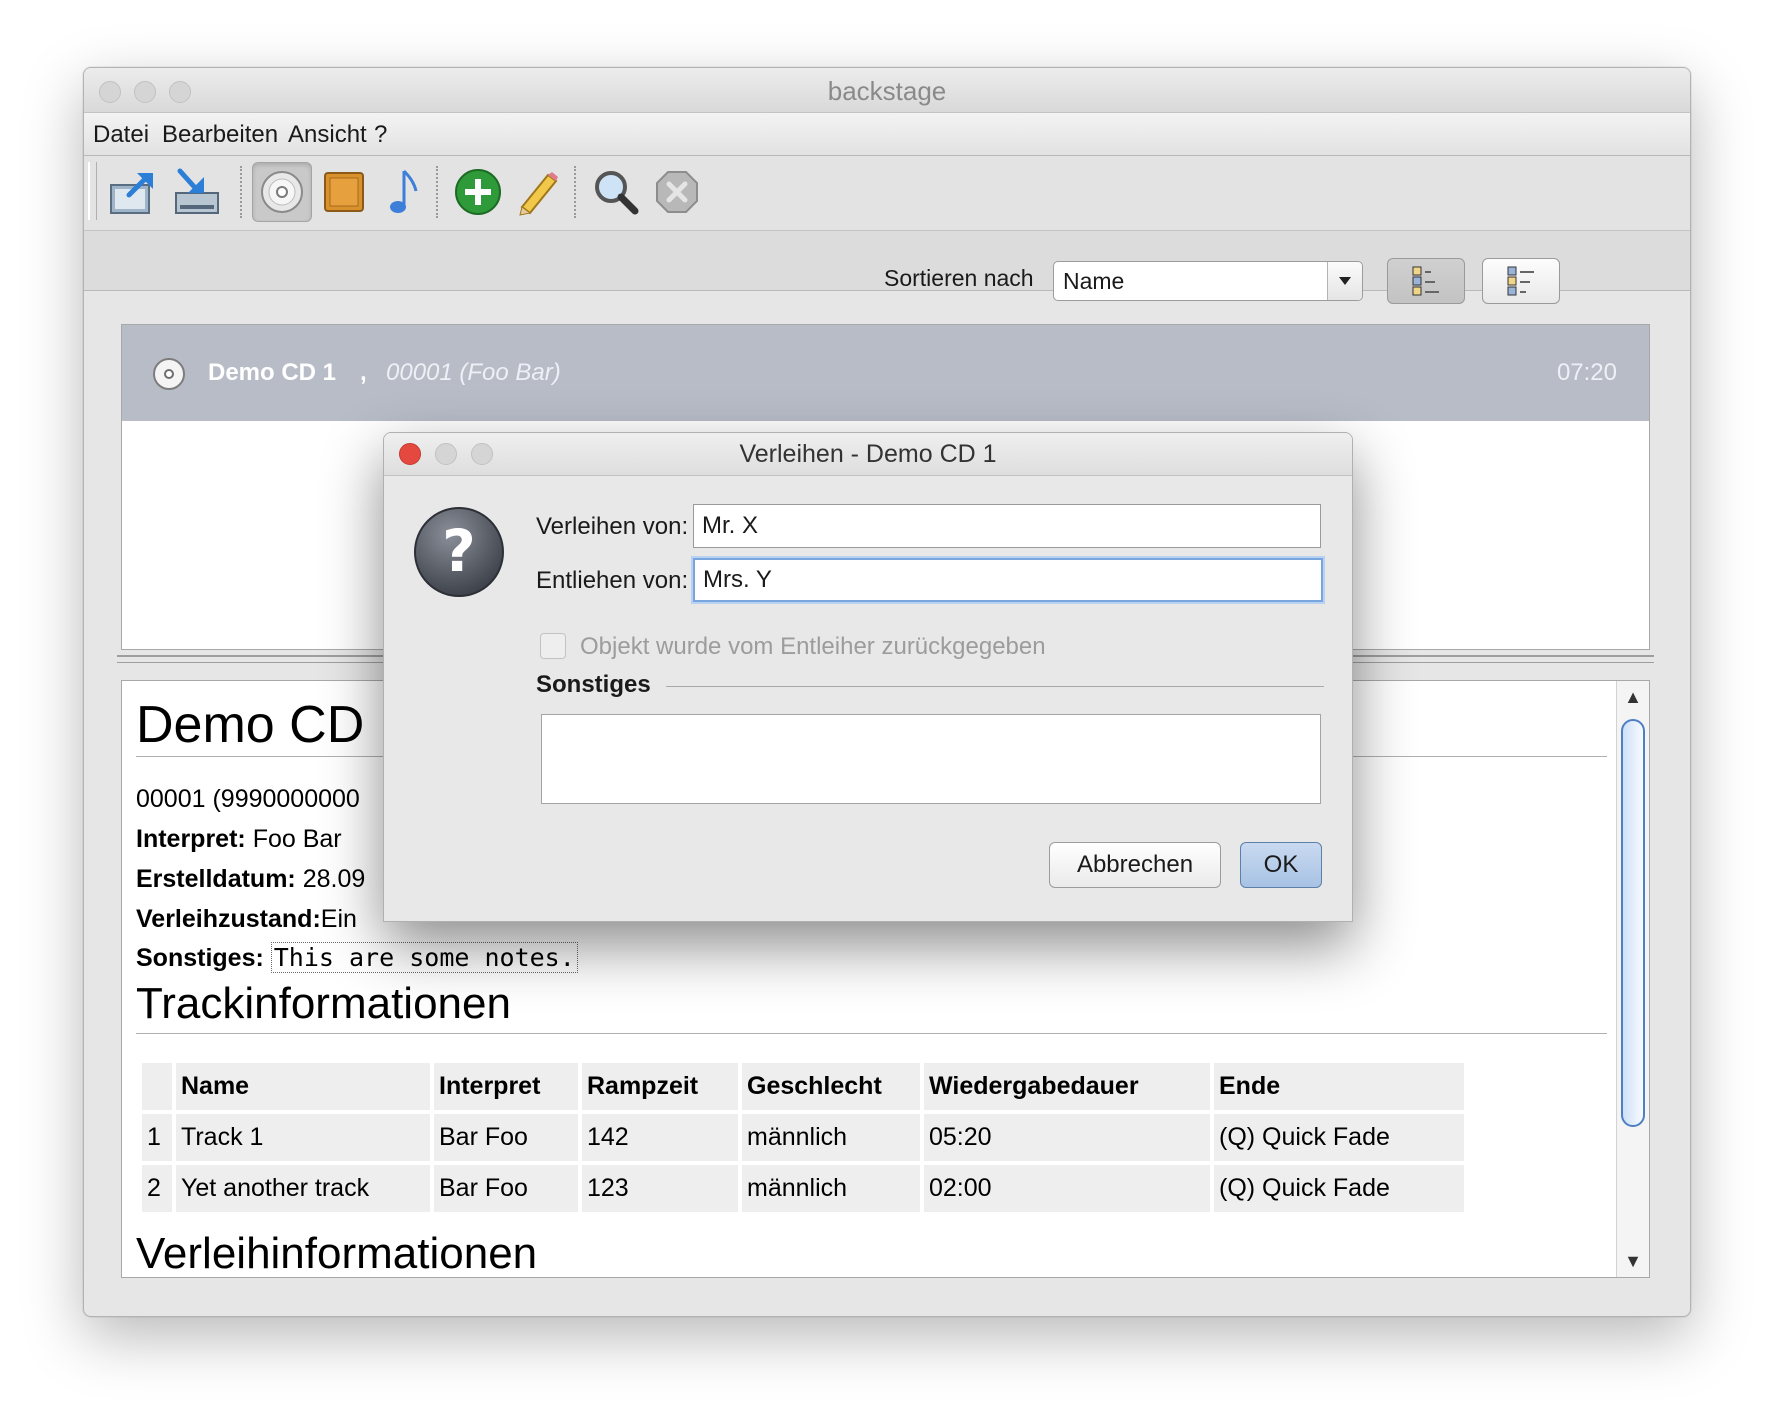 The image size is (1768, 1412). I want to click on table-cell: 2, so click(157, 1188).